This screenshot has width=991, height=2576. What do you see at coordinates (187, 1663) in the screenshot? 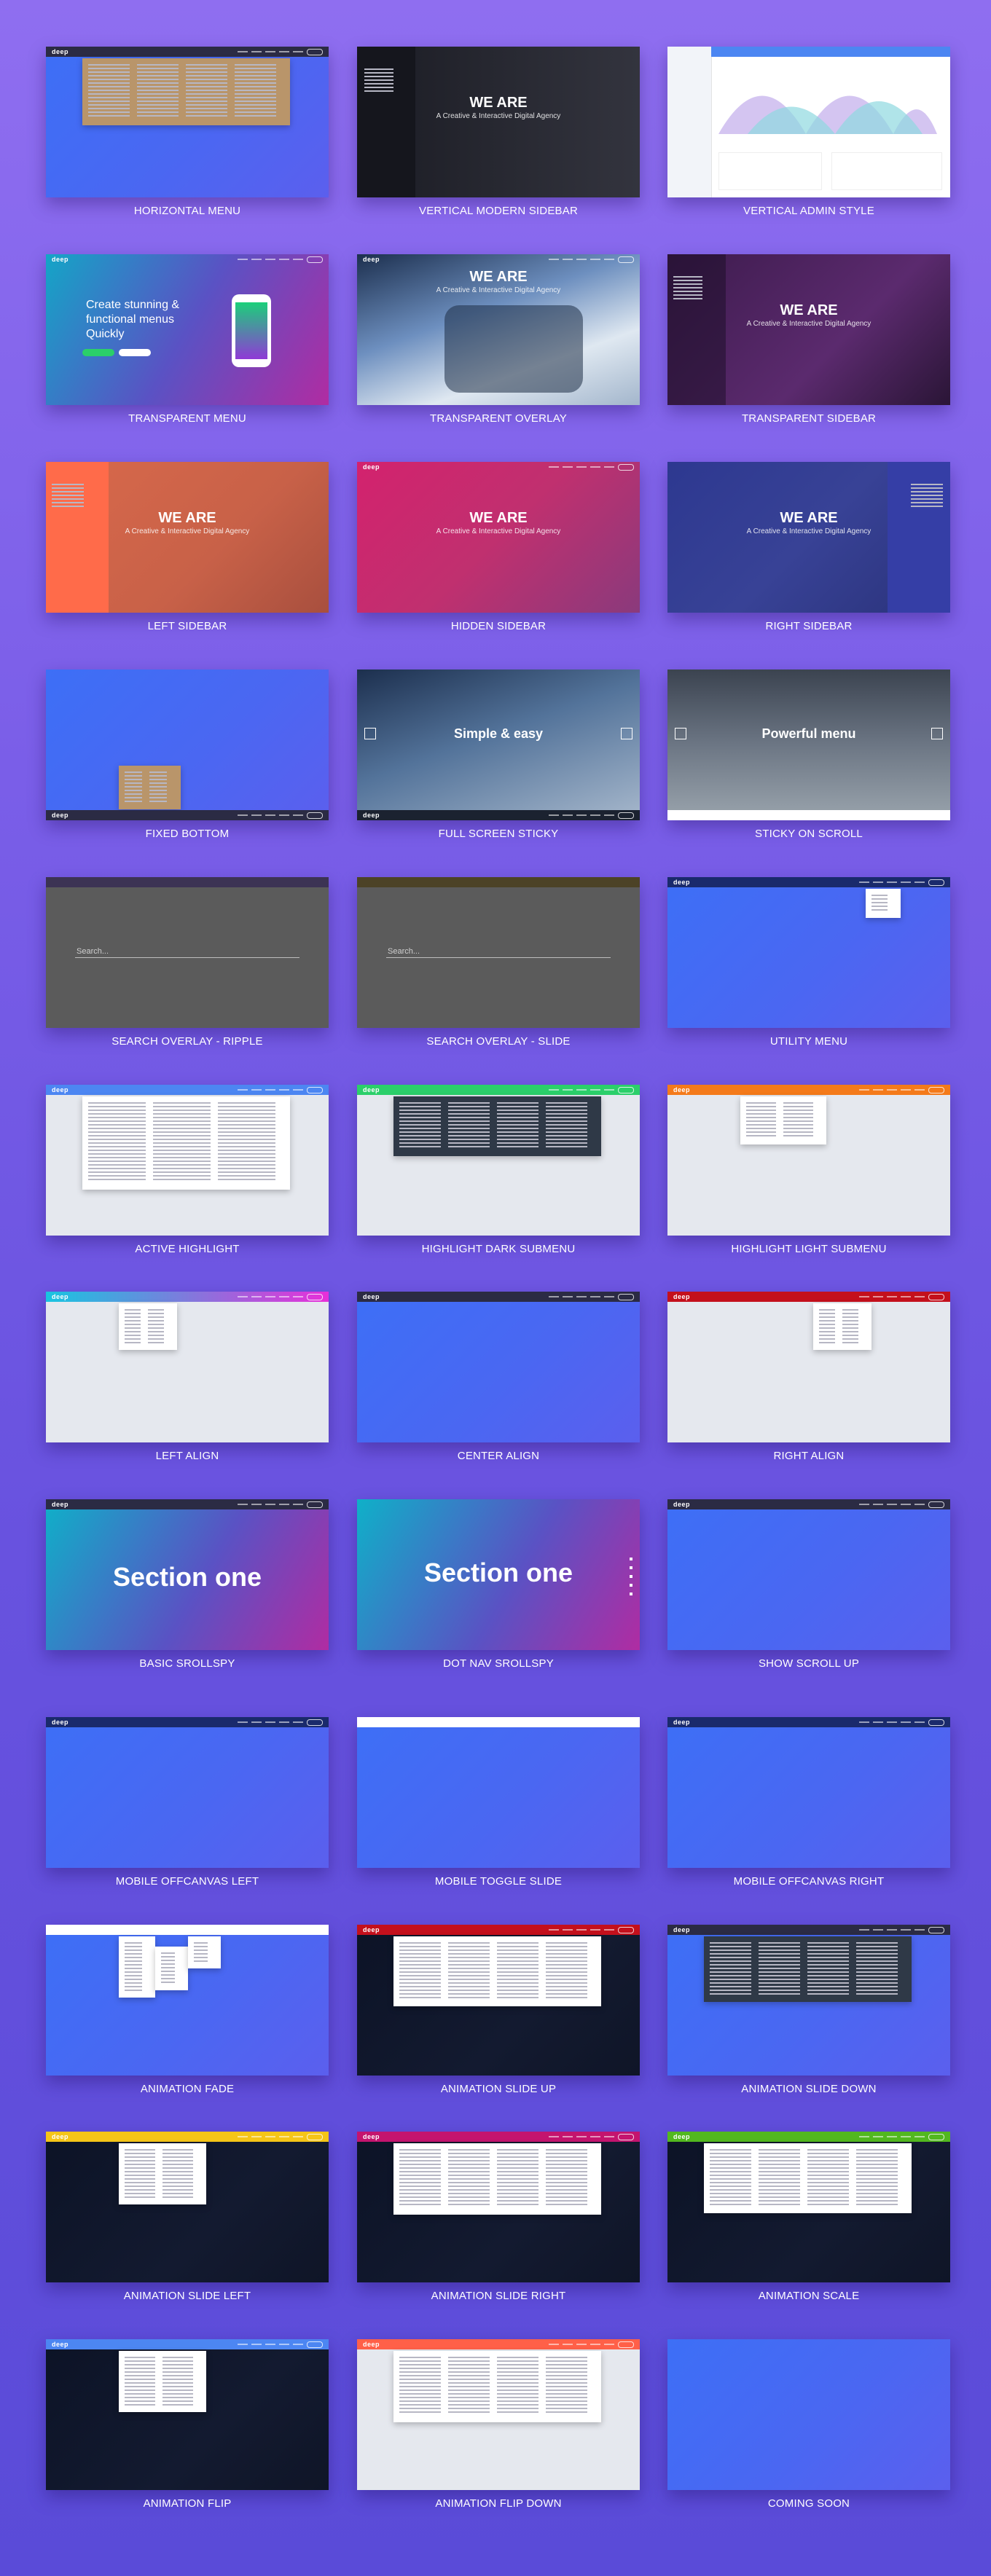
I see `demo-caption: BASIC SROLLSPY` at bounding box center [187, 1663].